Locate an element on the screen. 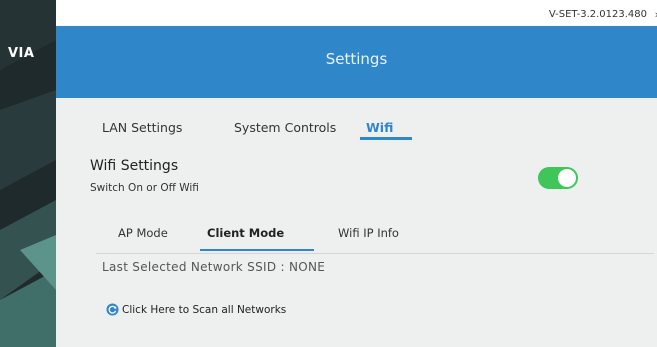 Image resolution: width=657 pixels, height=347 pixels. tab-wifi: Wifi is located at coordinates (379, 127).